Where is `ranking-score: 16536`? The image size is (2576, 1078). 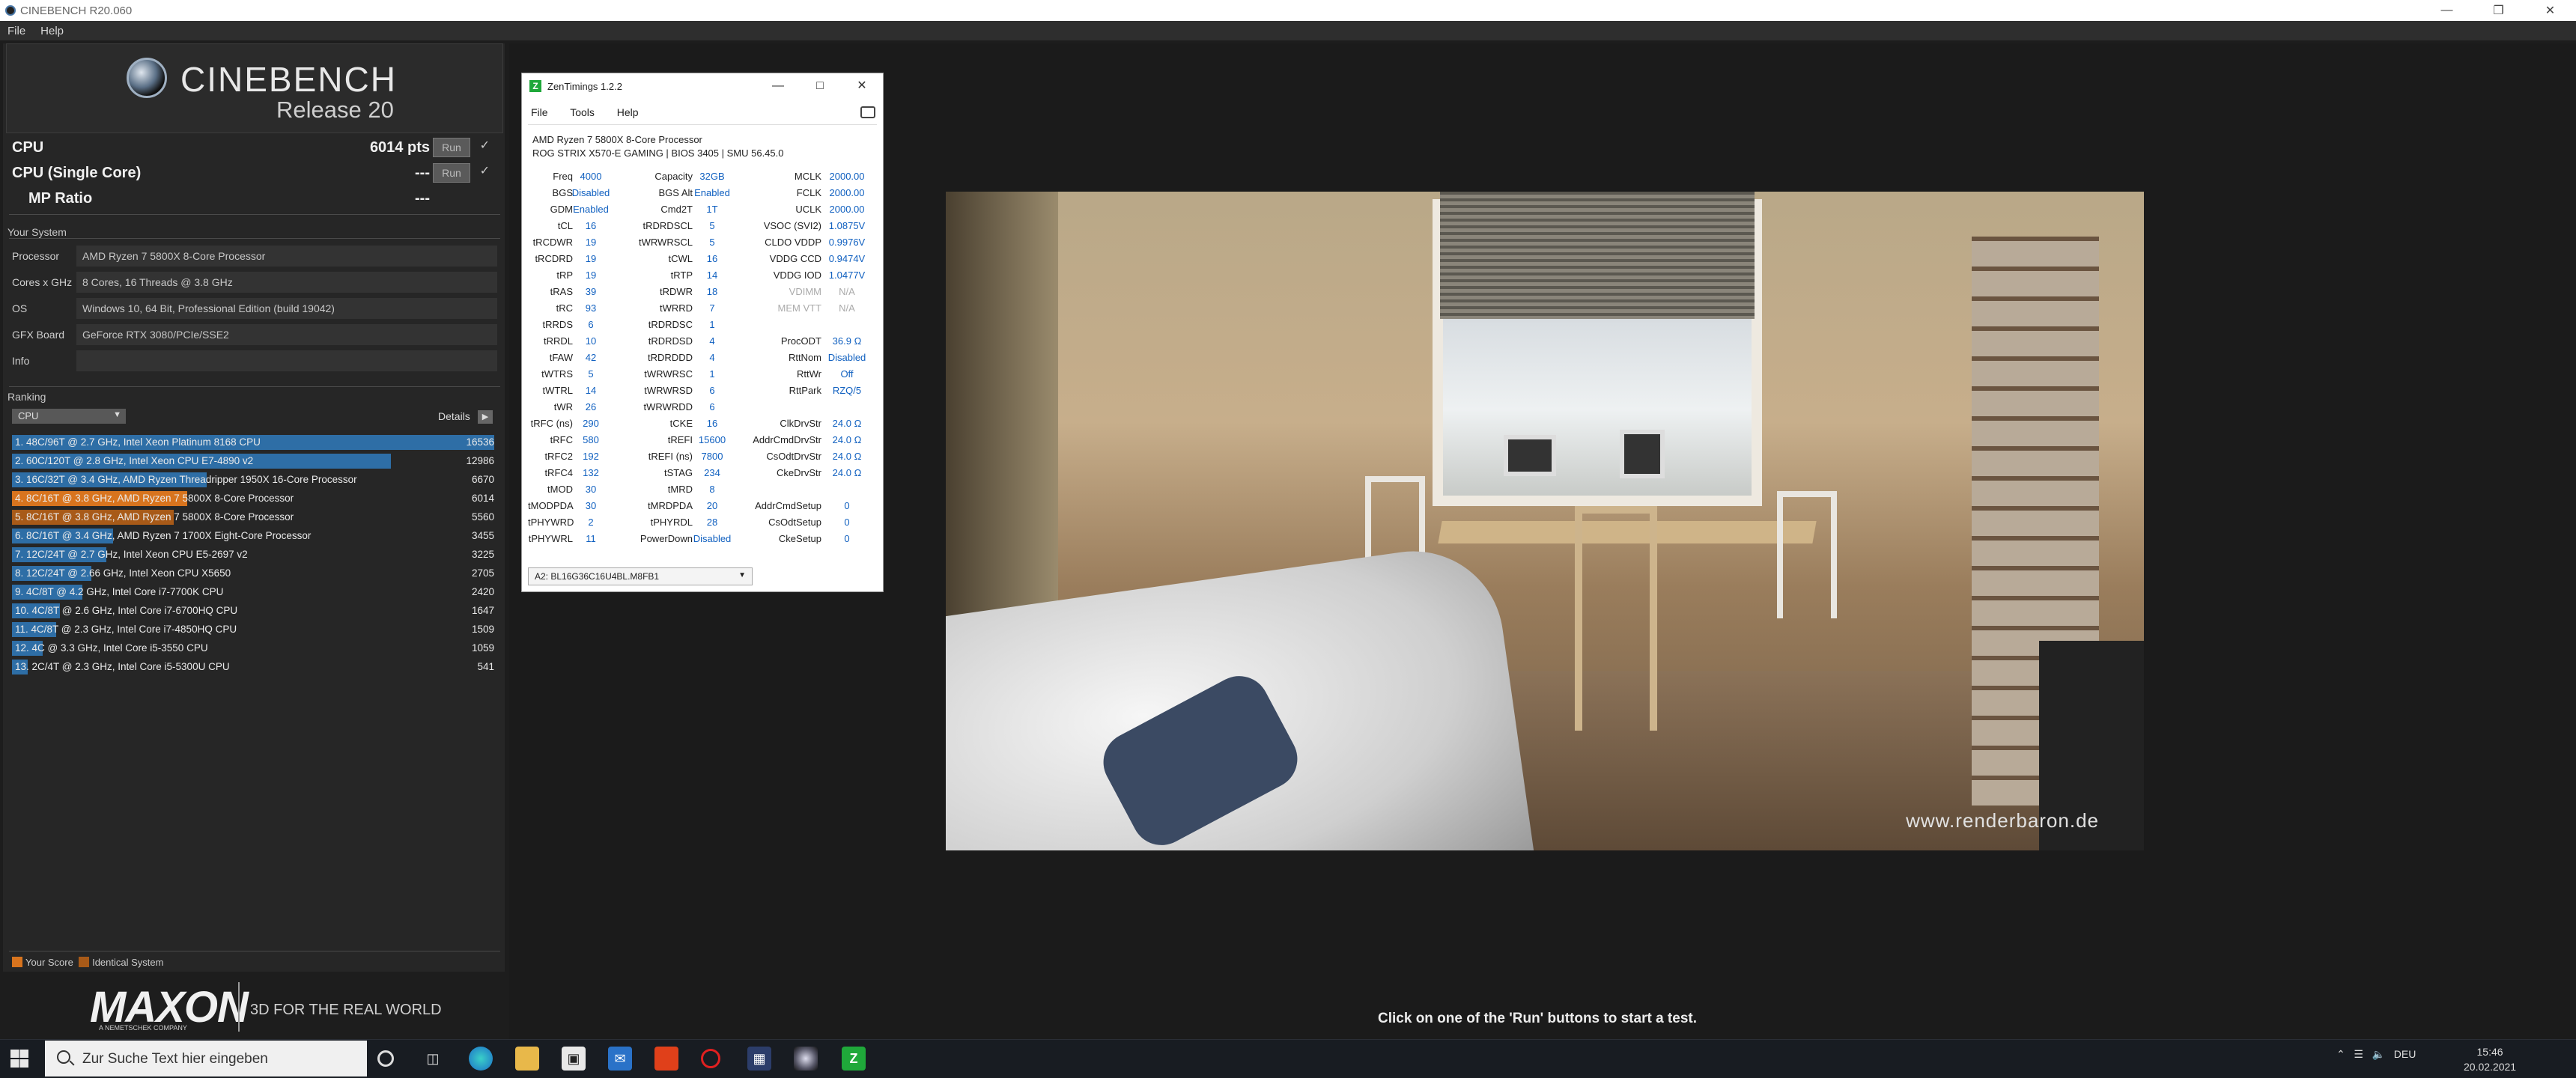
ranking-score: 16536 is located at coordinates (480, 442).